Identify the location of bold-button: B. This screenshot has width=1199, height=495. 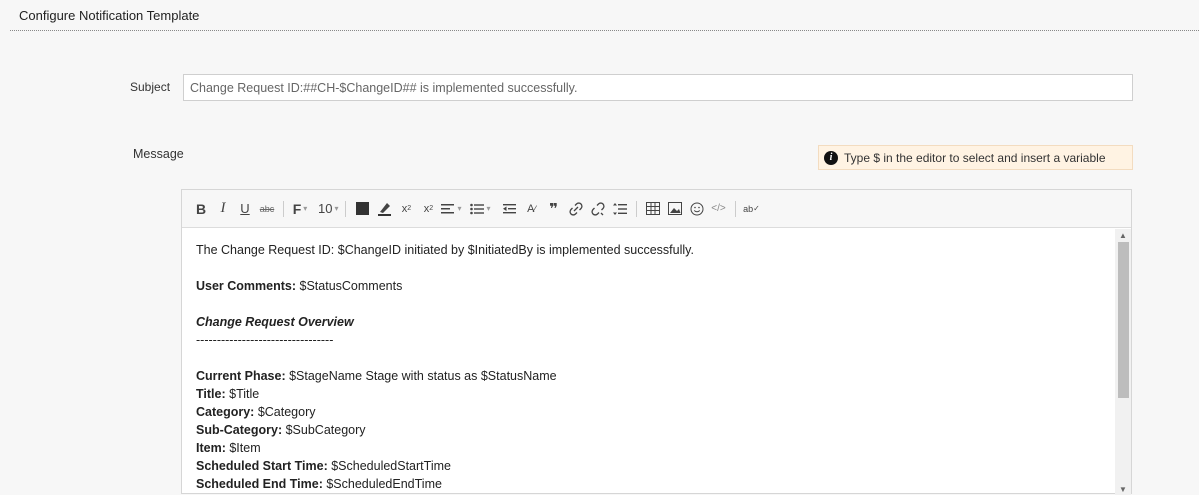
(201, 209).